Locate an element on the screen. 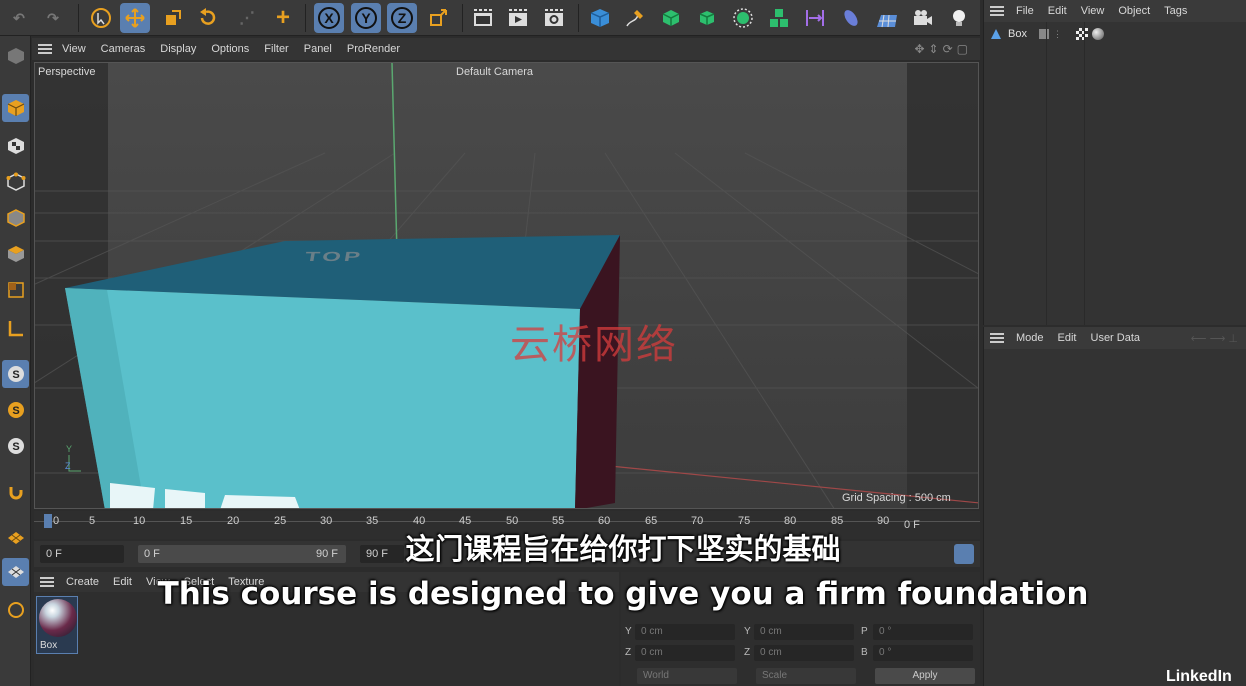  cloner-icon is located at coordinates (779, 18).